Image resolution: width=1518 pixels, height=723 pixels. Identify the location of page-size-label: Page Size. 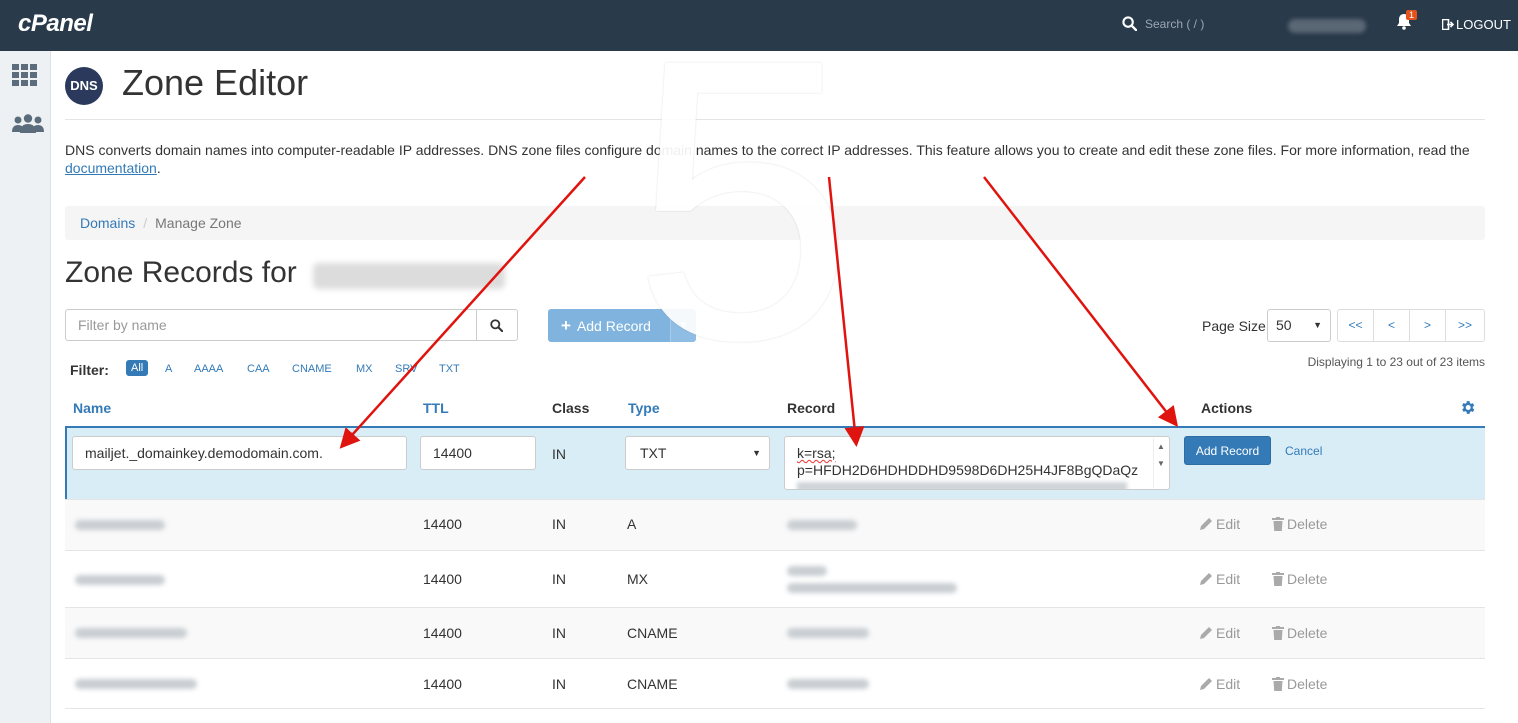
(1234, 326).